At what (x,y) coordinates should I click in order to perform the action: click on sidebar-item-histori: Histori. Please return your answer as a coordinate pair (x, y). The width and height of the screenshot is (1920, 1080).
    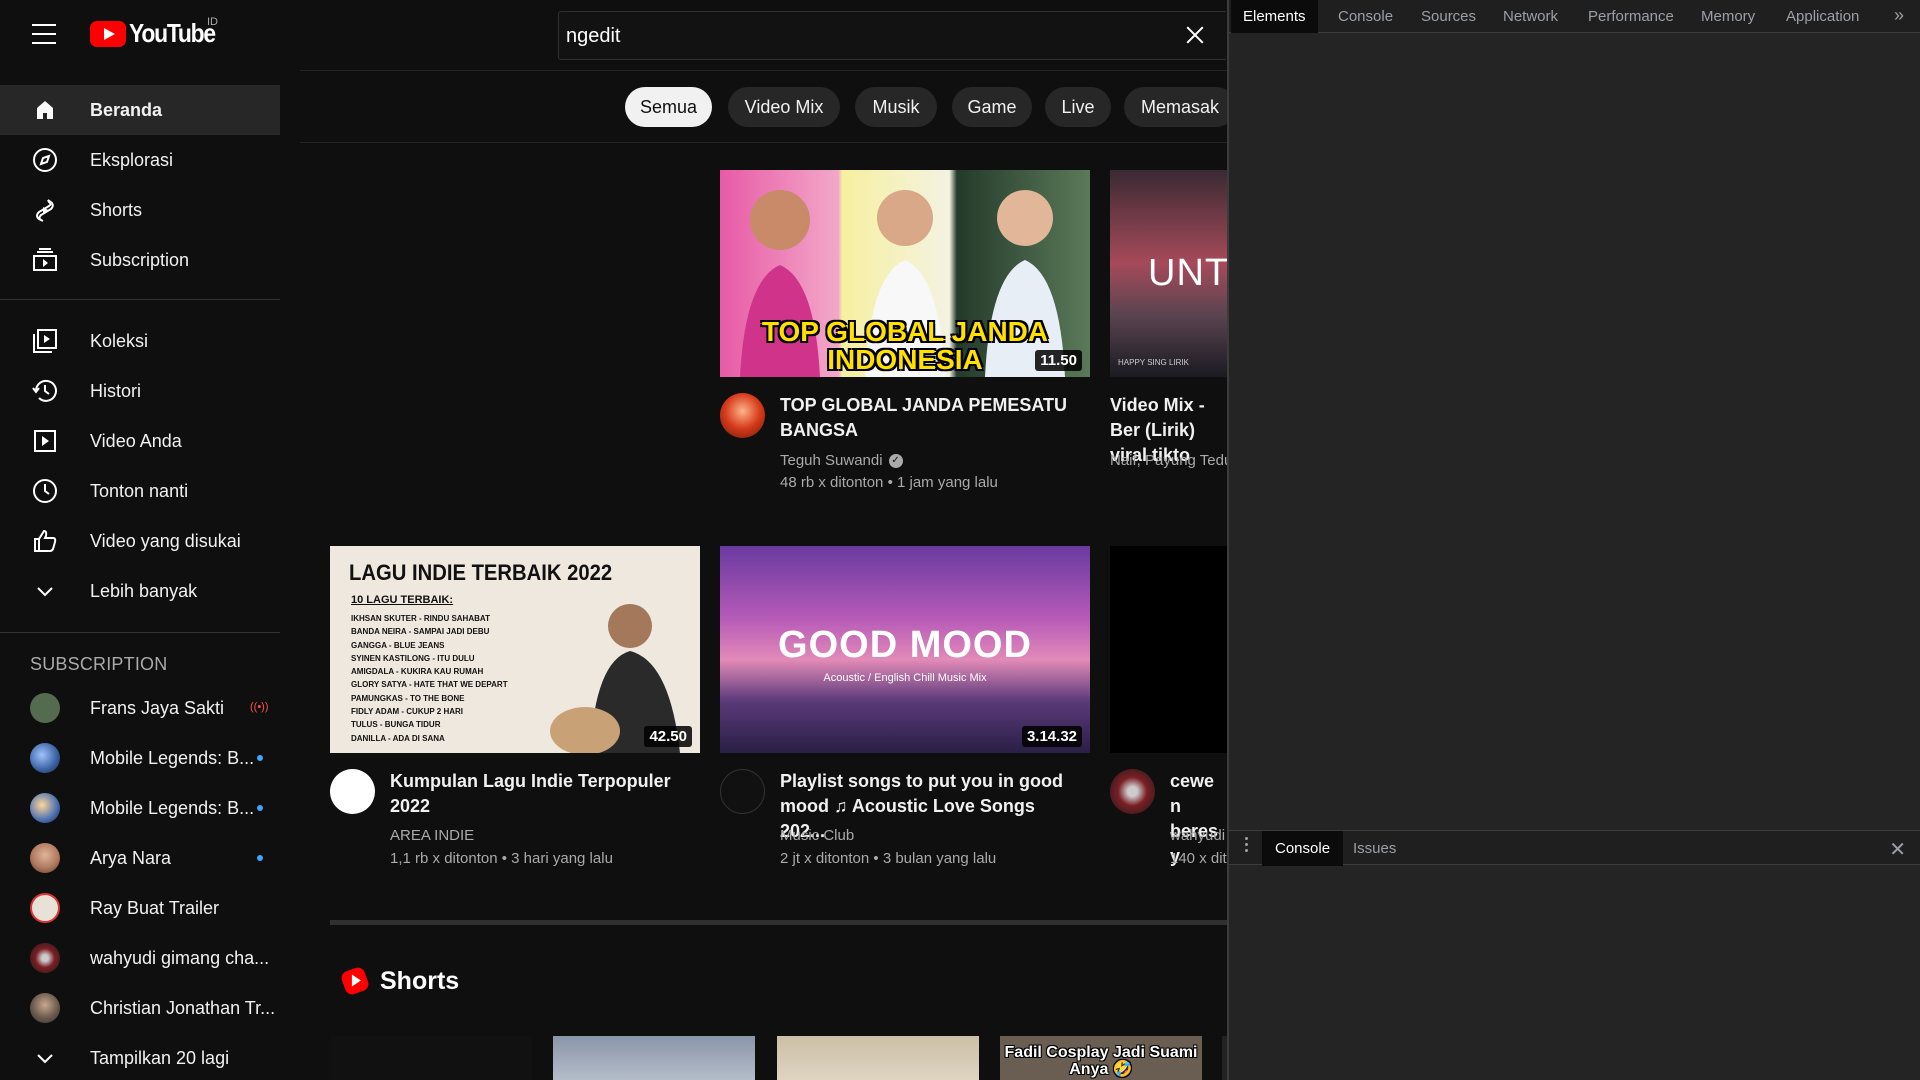
    Looking at the image, I should click on (140, 391).